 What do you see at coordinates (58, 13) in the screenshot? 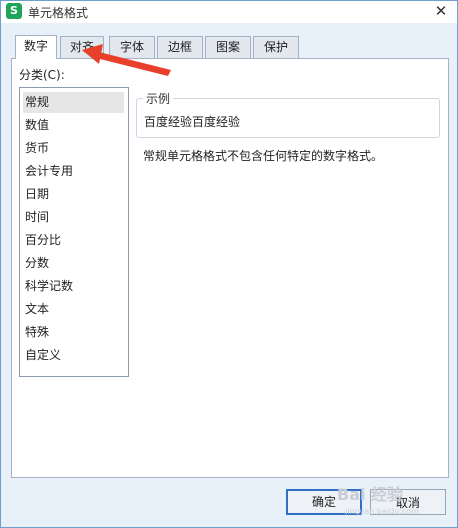
I see `dialog-title: 单元格格式` at bounding box center [58, 13].